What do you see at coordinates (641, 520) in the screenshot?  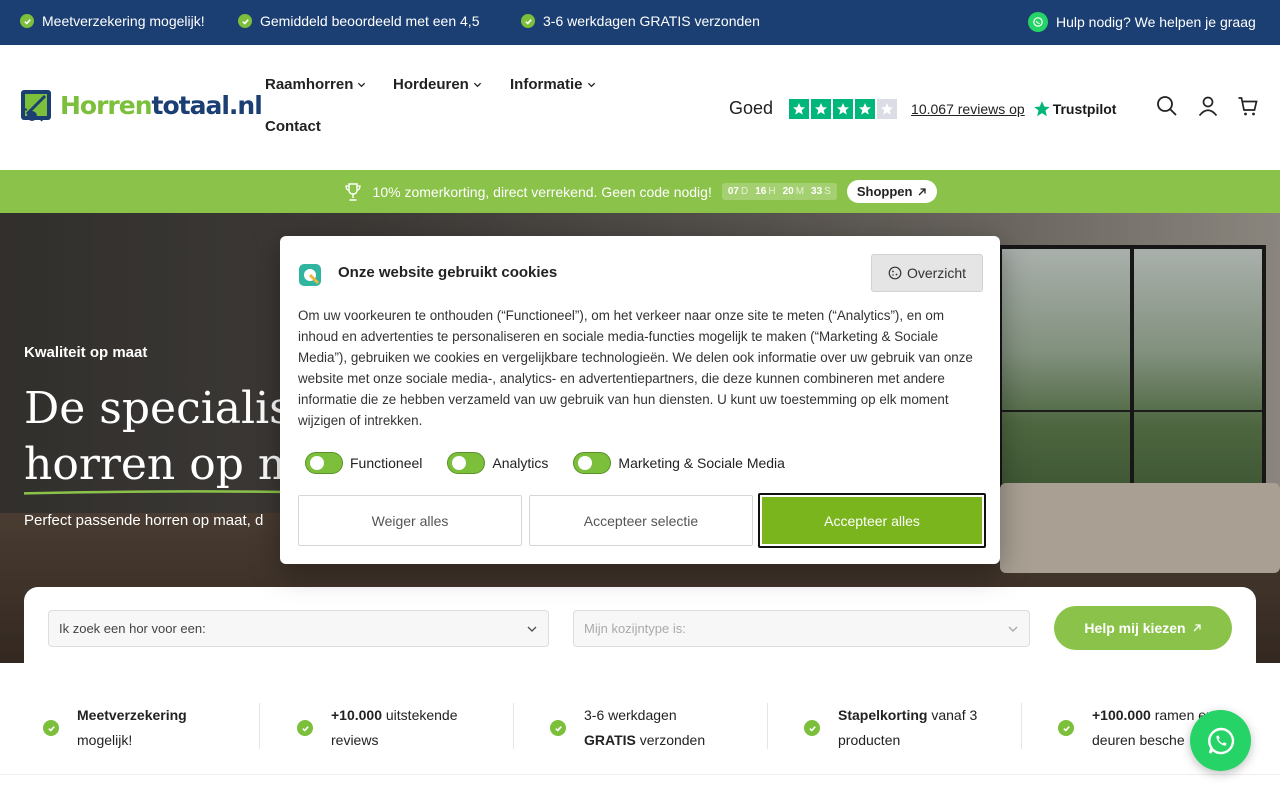 I see `accept-selection-button: Accepteer selectie` at bounding box center [641, 520].